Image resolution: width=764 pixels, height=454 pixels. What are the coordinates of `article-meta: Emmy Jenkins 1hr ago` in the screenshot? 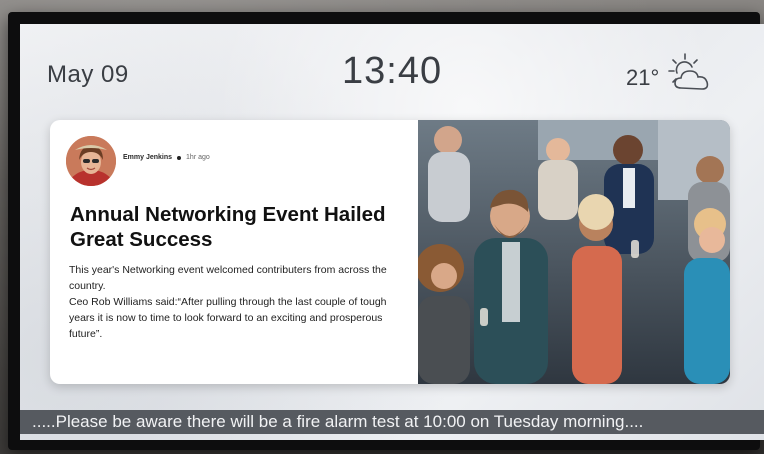 It's located at (166, 157).